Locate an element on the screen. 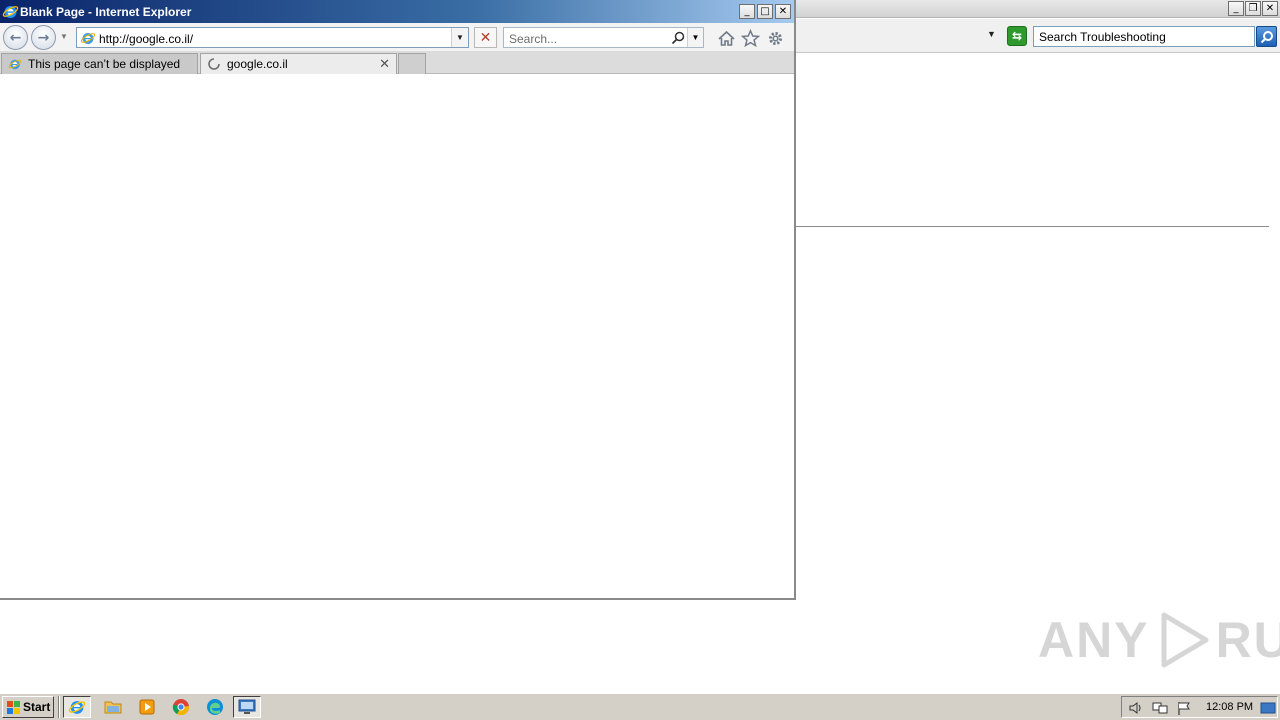  taskbar: Start 12:08 PM is located at coordinates (640, 706).